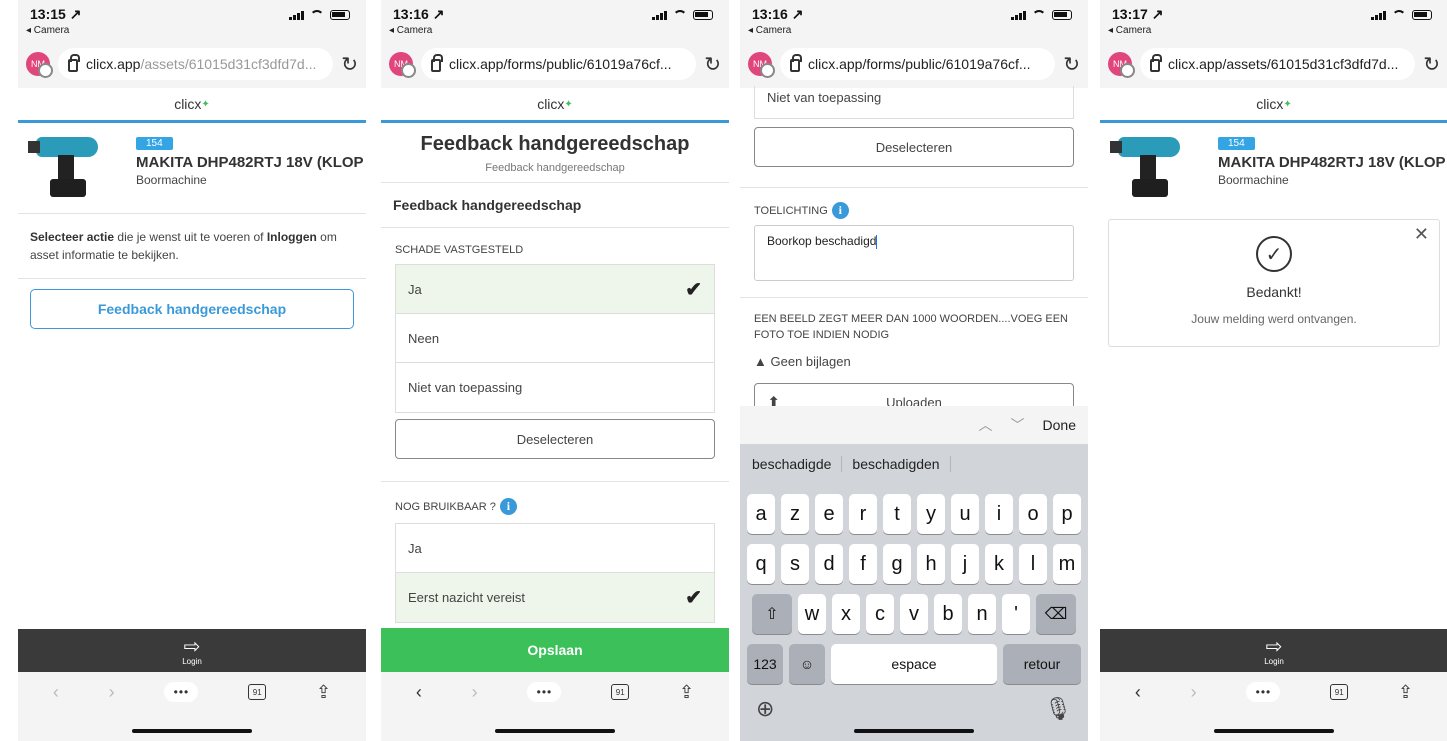  What do you see at coordinates (914, 664) in the screenshot?
I see `space-key: espace` at bounding box center [914, 664].